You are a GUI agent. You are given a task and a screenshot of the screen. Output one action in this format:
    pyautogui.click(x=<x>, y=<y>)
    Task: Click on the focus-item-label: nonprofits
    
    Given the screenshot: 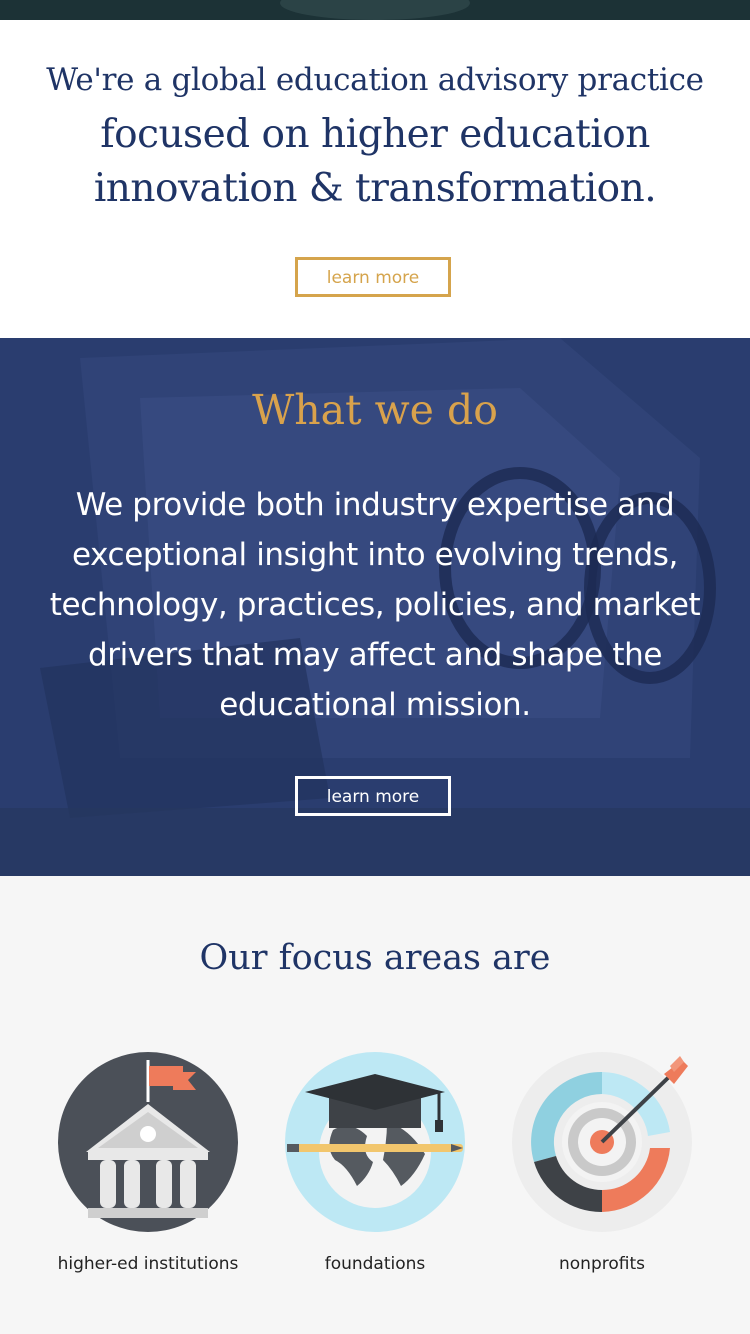 What is the action you would take?
    pyautogui.click(x=602, y=1264)
    